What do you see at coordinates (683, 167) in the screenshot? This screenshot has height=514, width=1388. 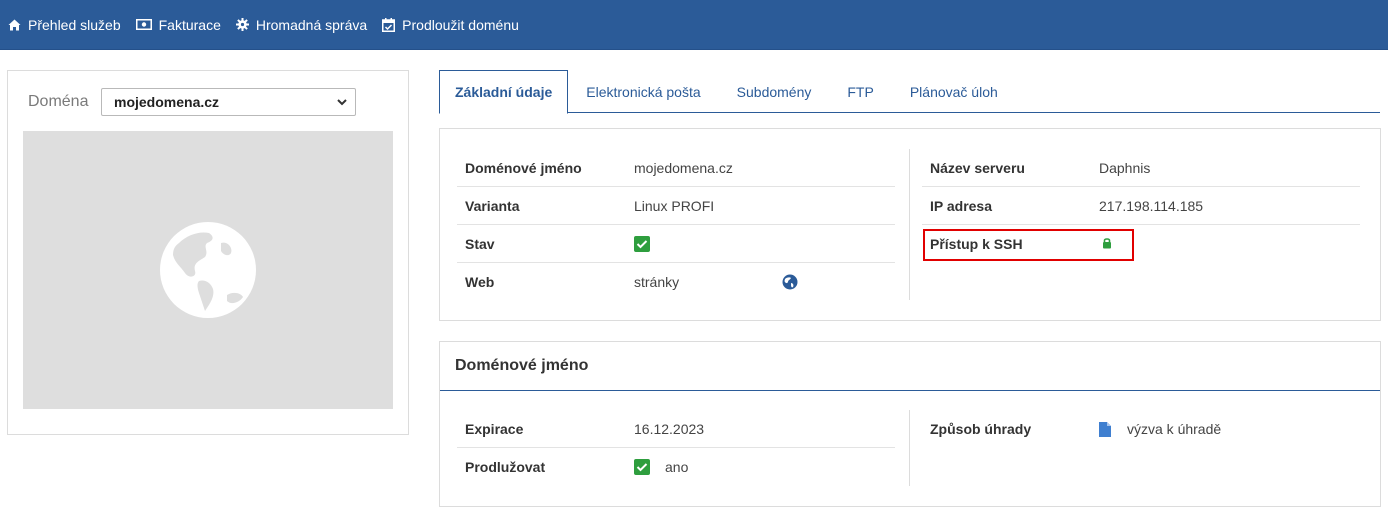 I see `row-value: mojedomena.cz` at bounding box center [683, 167].